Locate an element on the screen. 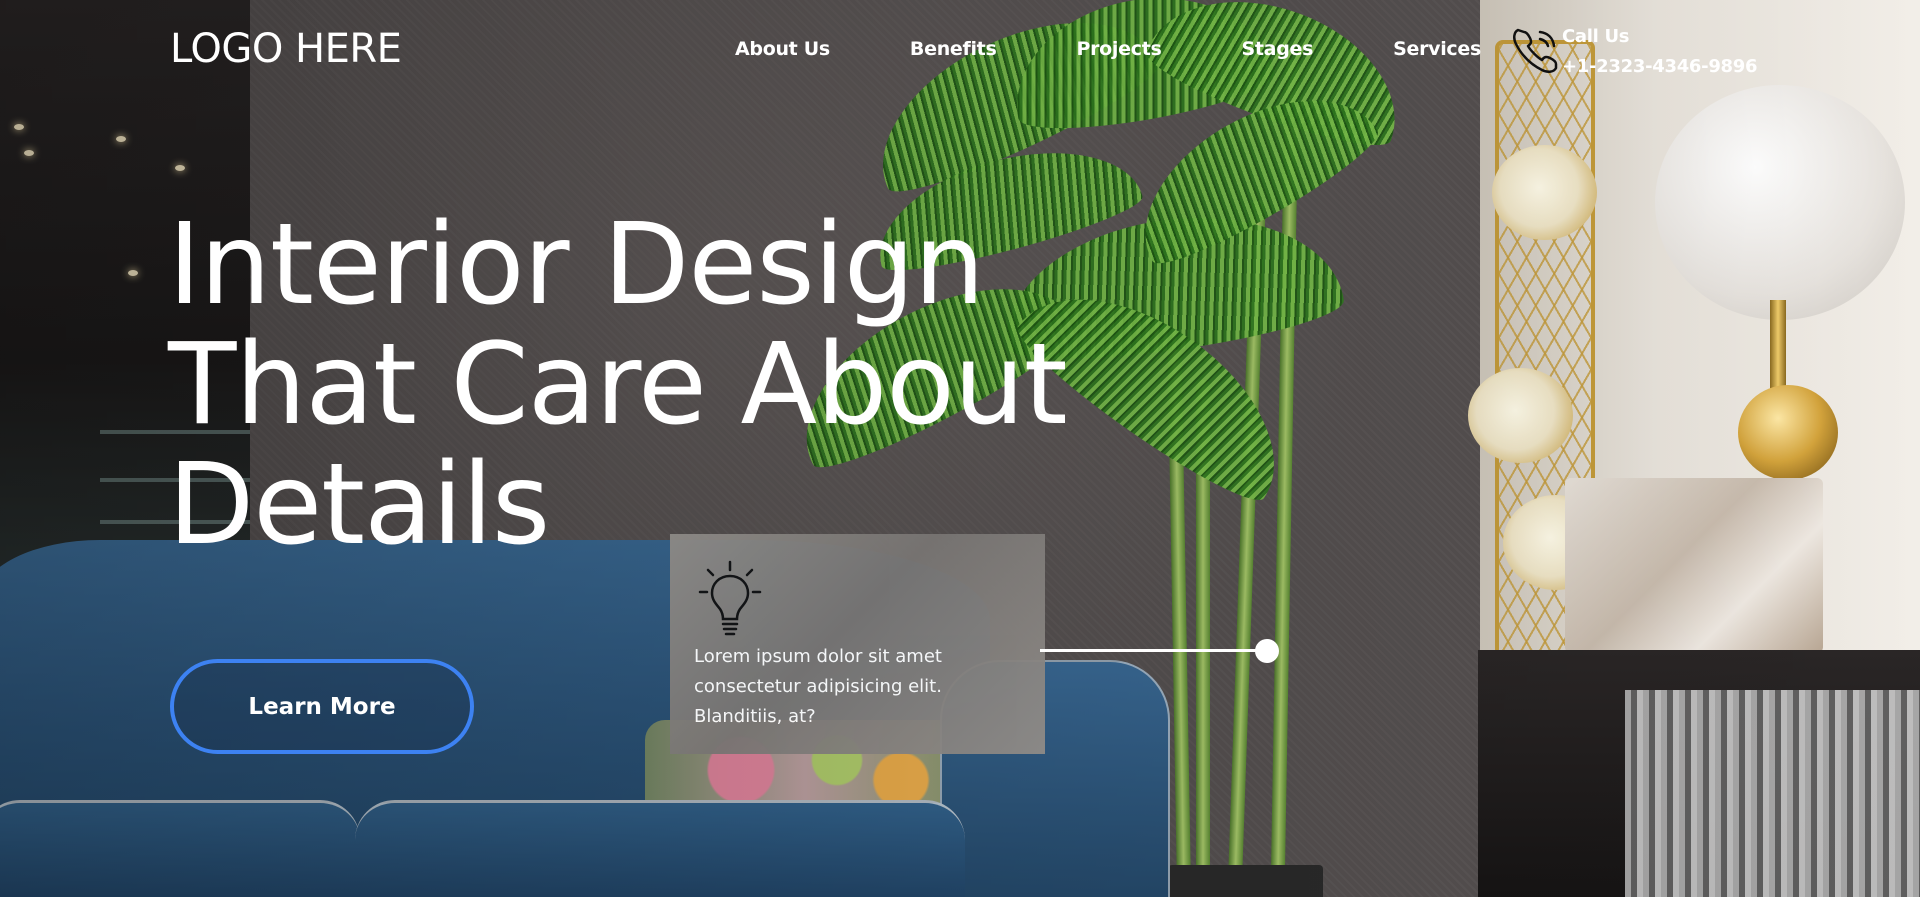 The image size is (1920, 897). phone-icon is located at coordinates (1535, 50).